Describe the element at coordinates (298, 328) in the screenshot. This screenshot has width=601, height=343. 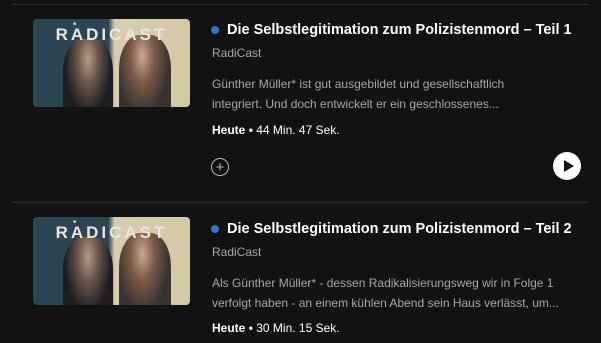
I see `episode-duration: 30 Min. 15 Sek.` at that location.